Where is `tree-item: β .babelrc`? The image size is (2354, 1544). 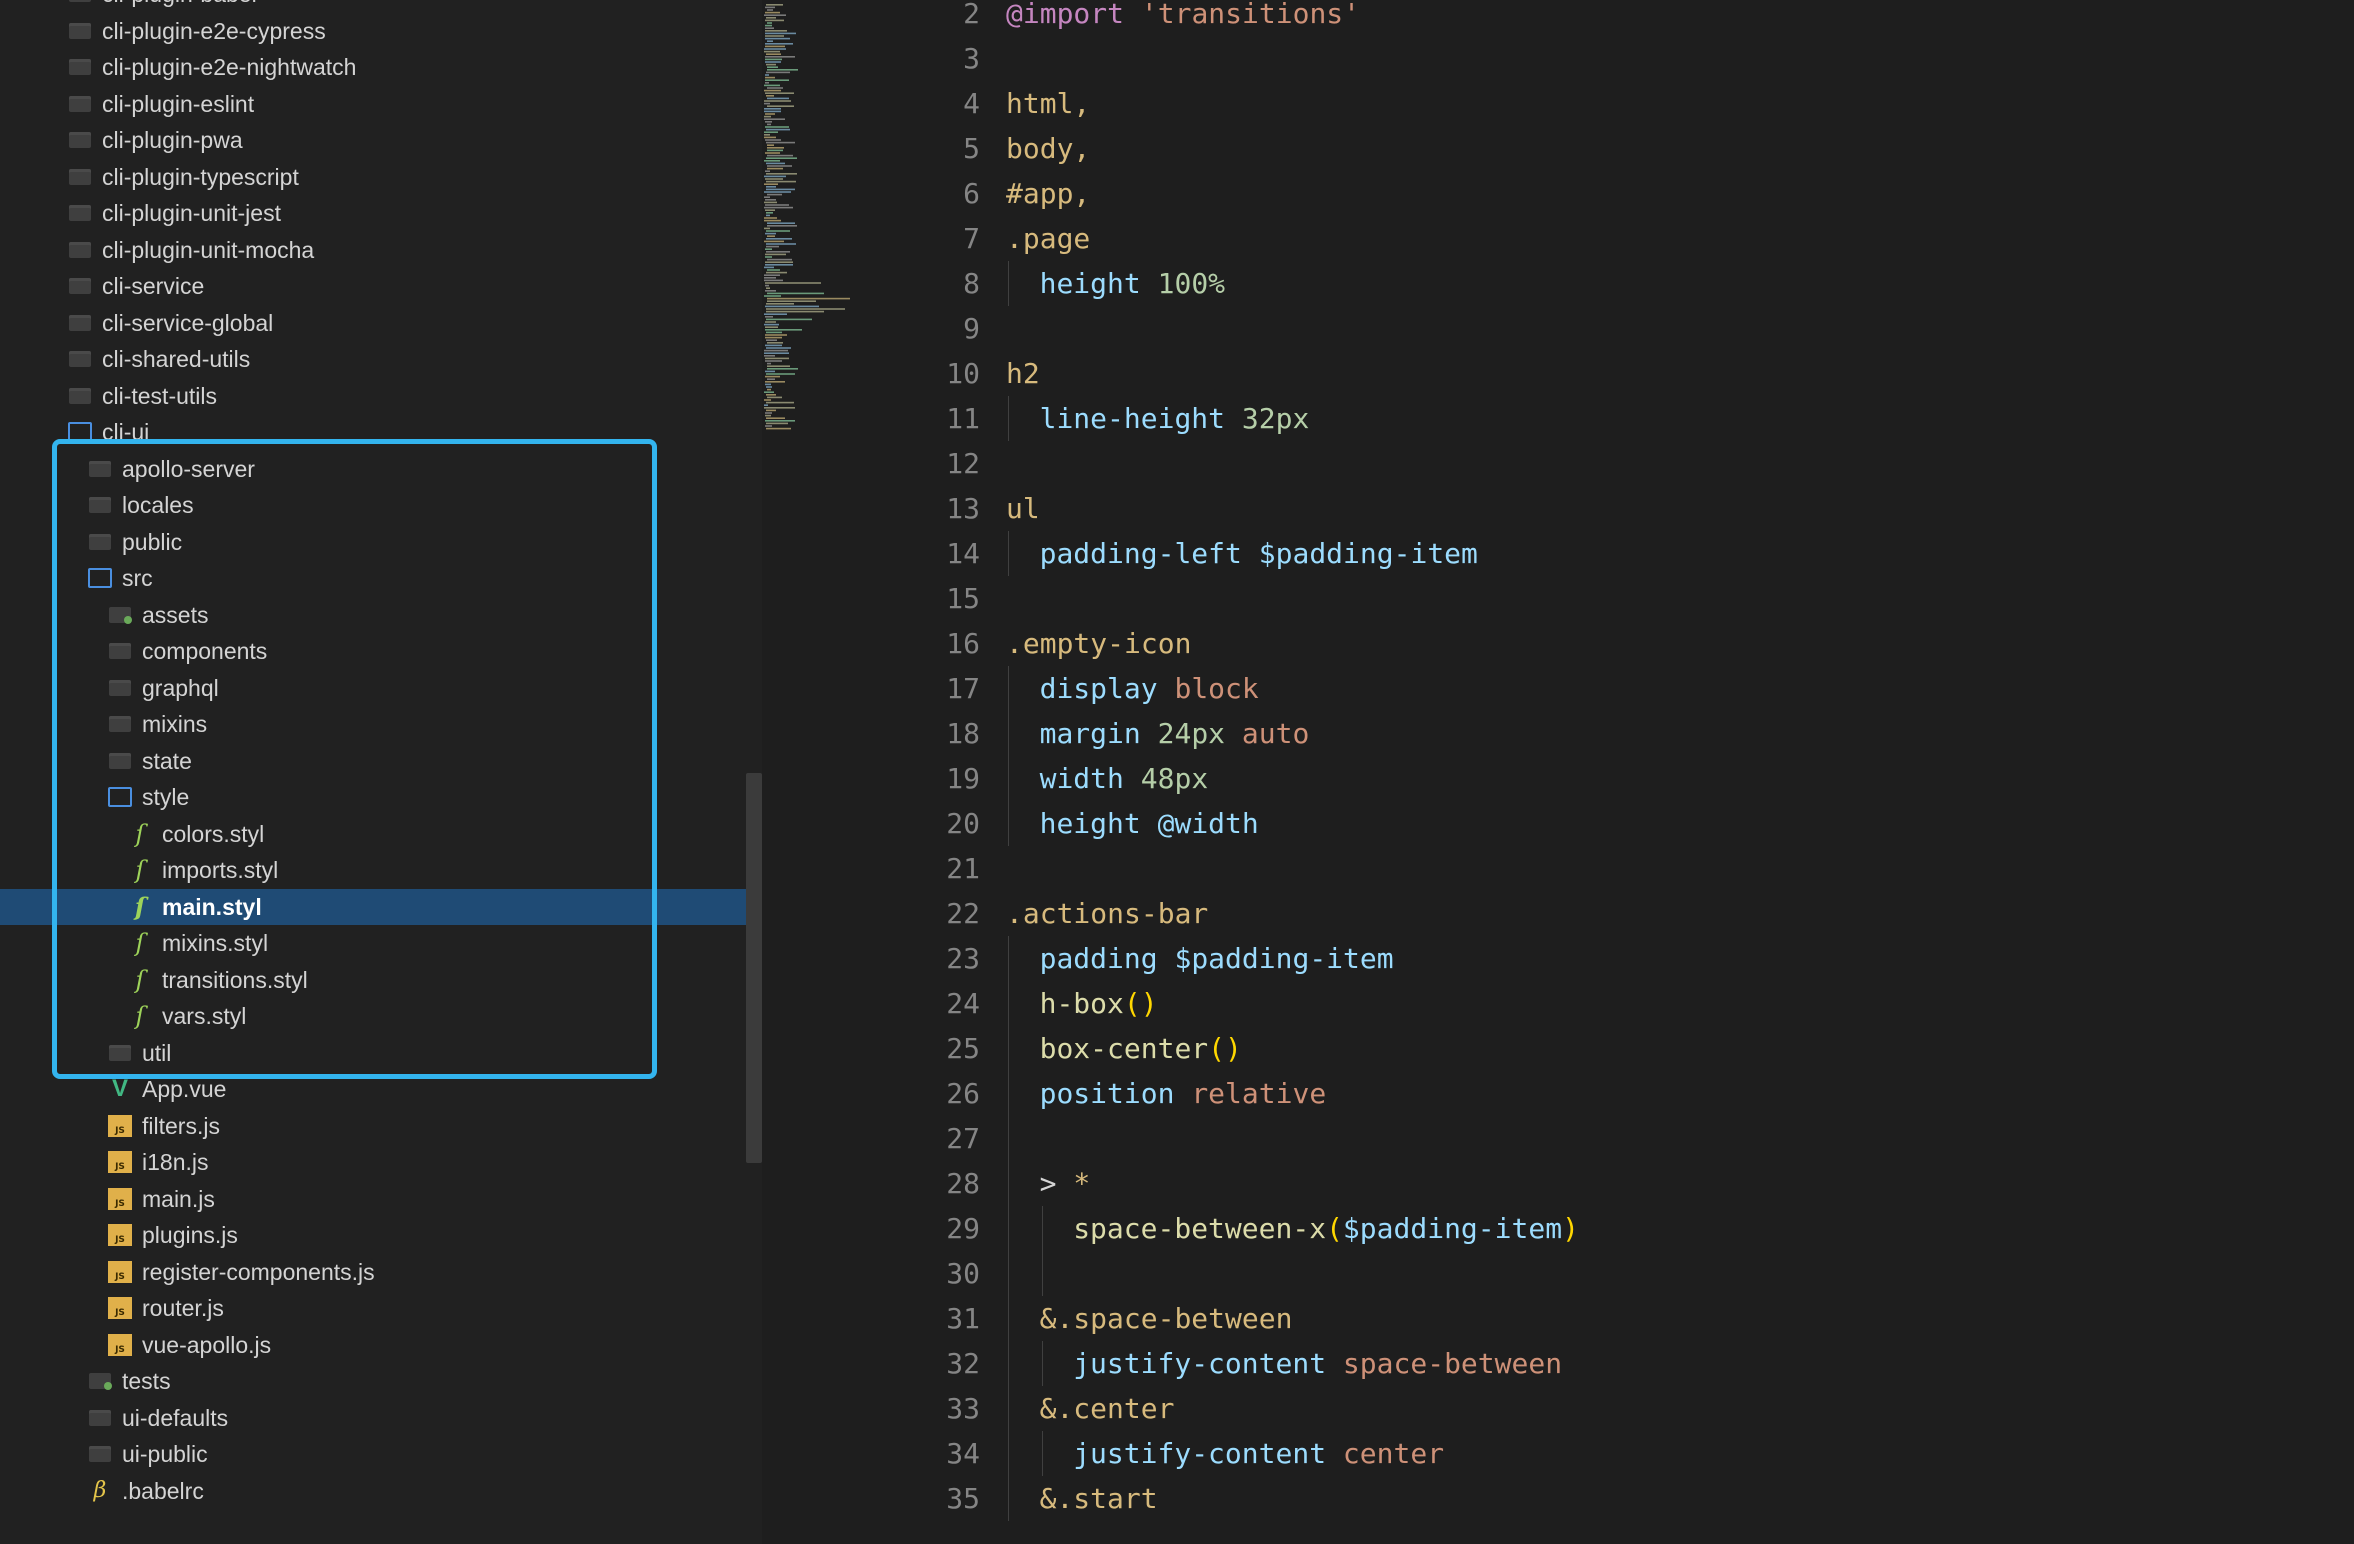 tree-item: β .babelrc is located at coordinates (381, 1491).